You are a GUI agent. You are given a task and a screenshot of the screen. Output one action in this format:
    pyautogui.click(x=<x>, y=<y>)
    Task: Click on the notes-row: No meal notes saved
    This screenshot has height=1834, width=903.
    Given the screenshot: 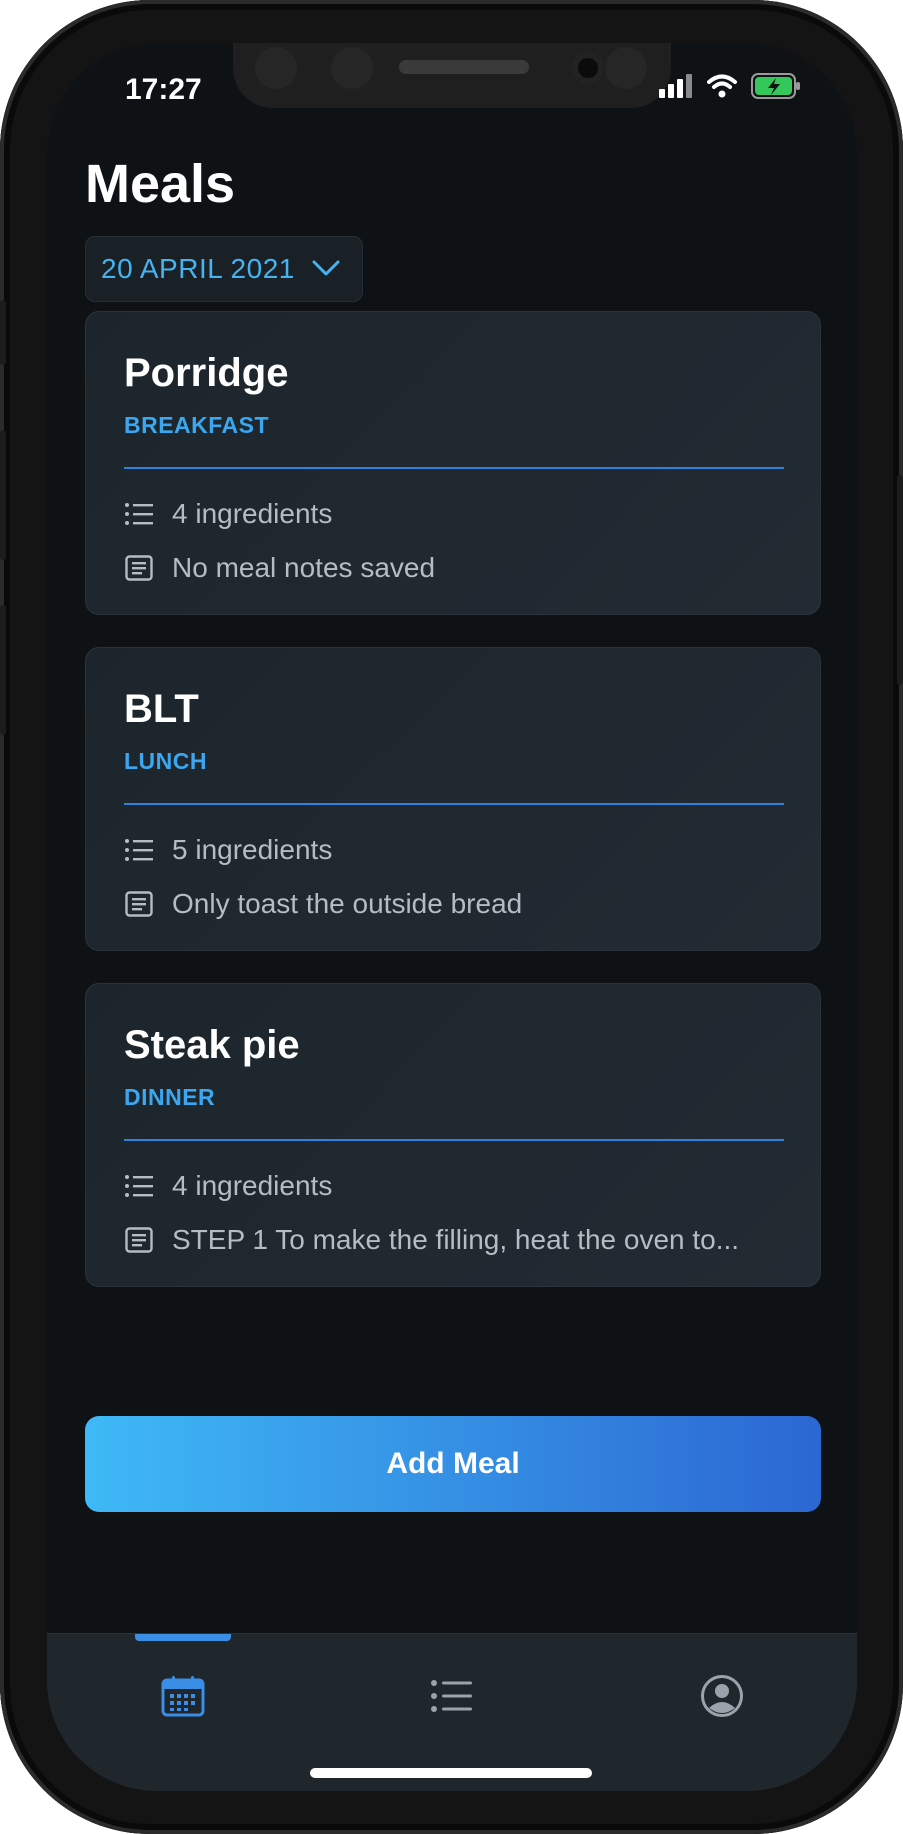 What is the action you would take?
    pyautogui.click(x=279, y=568)
    